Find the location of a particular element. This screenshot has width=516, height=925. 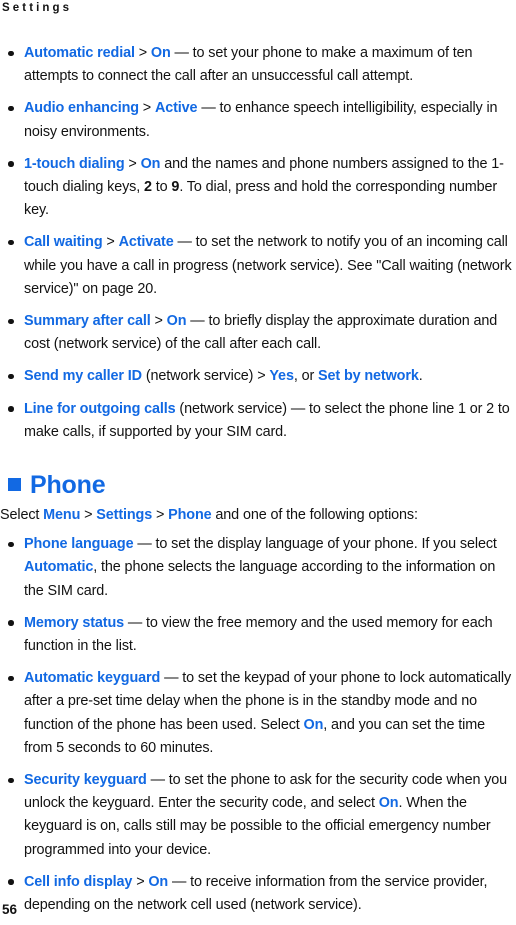

body-text: , or is located at coordinates (306, 376).